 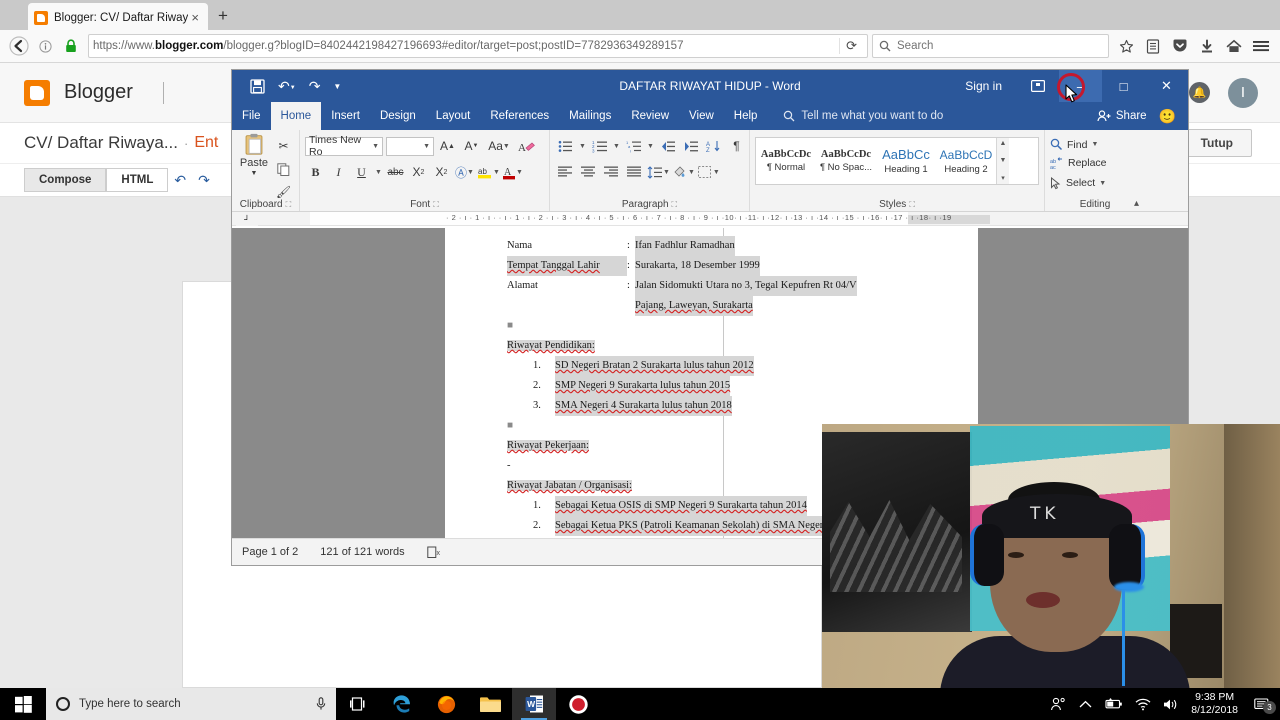 I want to click on battery-icon, so click(x=1113, y=704).